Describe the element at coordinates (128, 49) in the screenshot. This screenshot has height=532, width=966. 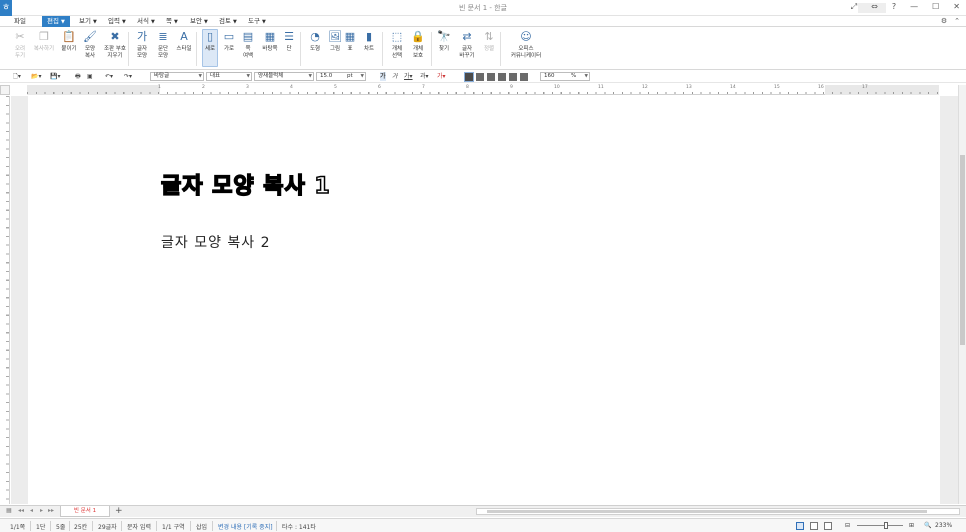
I see `ribbon-separator` at that location.